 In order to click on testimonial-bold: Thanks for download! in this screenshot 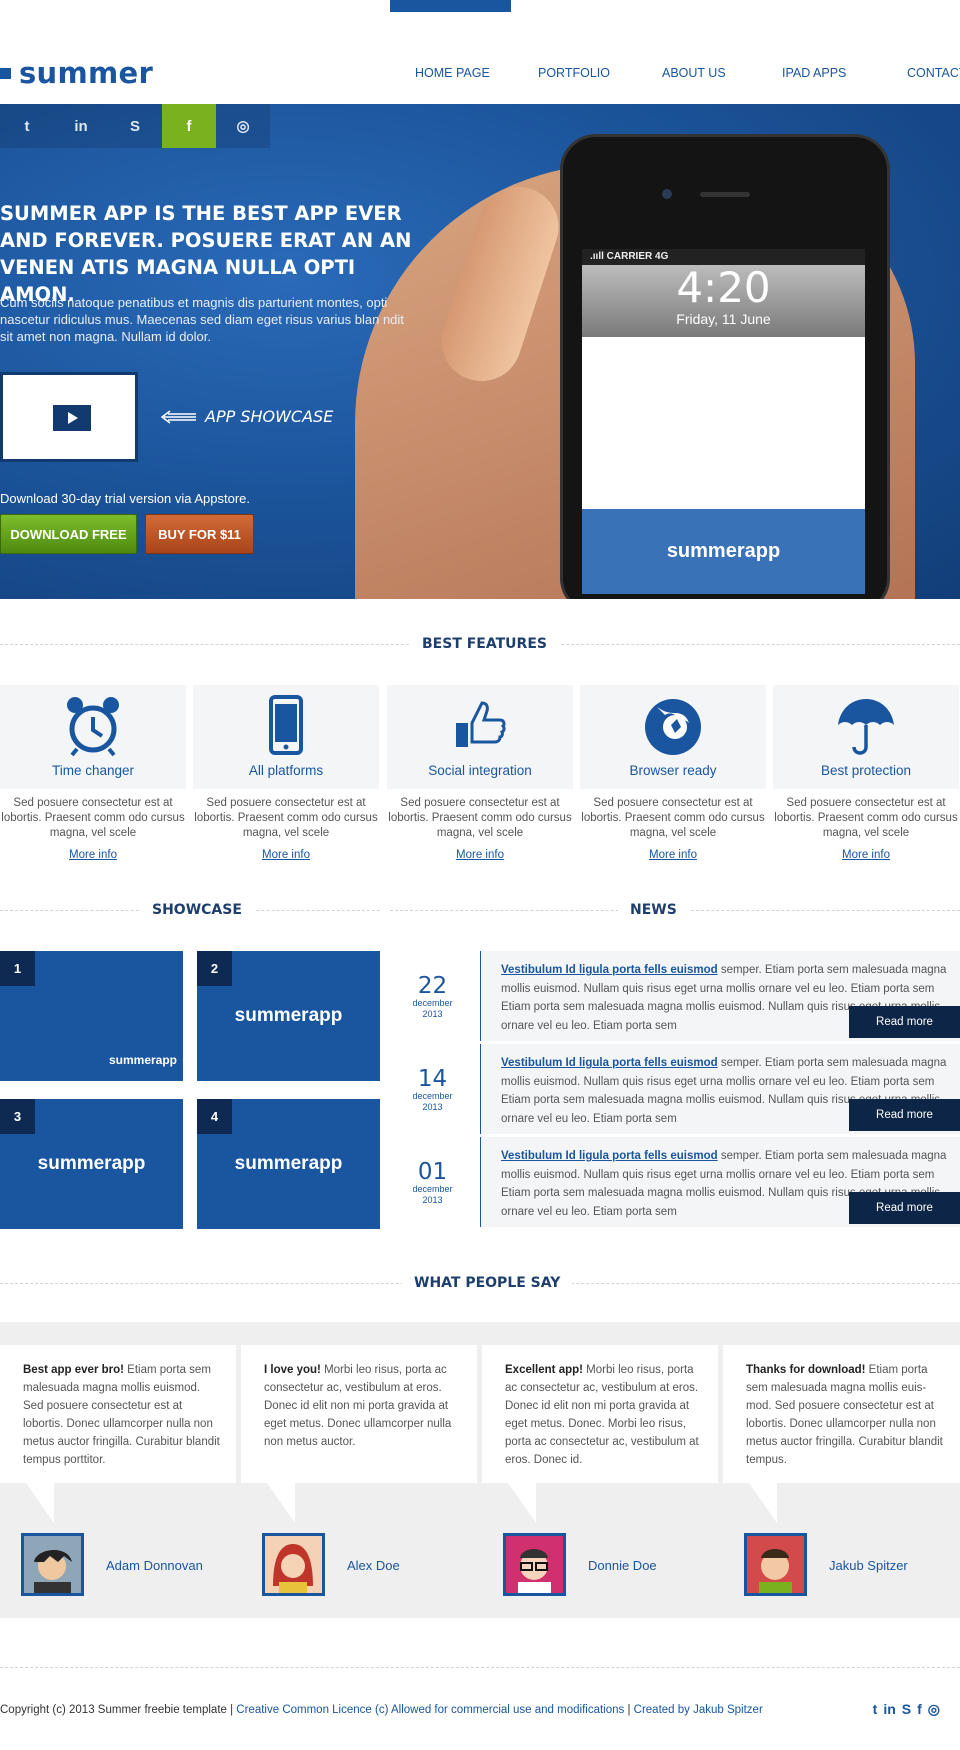, I will do `click(806, 1370)`.